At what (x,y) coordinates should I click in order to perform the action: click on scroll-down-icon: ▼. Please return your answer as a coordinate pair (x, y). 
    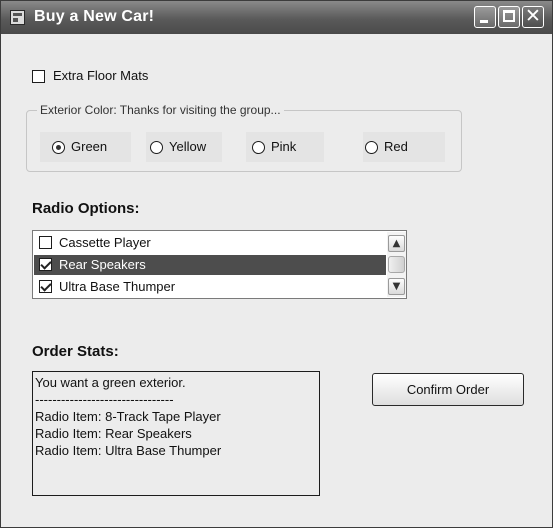
    Looking at the image, I should click on (396, 286).